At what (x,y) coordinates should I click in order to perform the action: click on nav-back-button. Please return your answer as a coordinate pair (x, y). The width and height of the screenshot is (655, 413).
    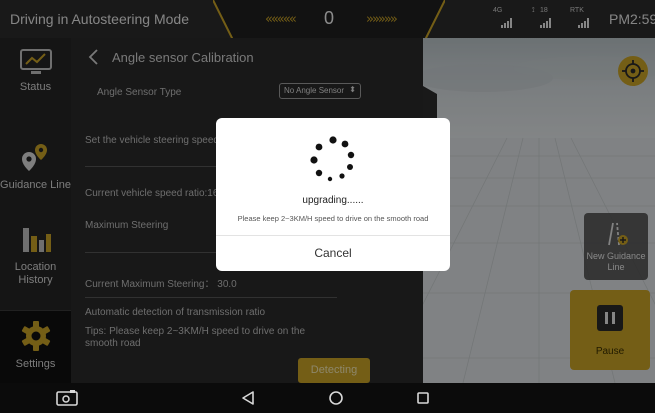
    Looking at the image, I should click on (248, 398).